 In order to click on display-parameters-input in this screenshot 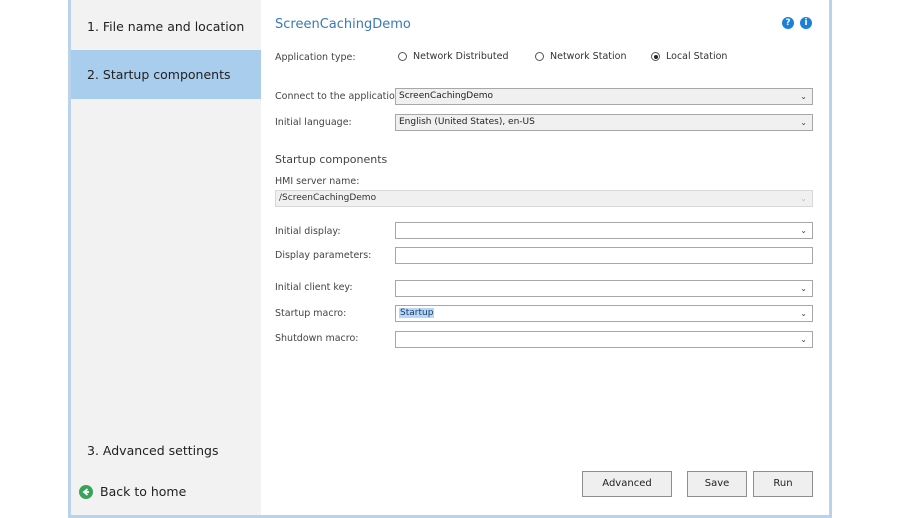, I will do `click(604, 255)`.